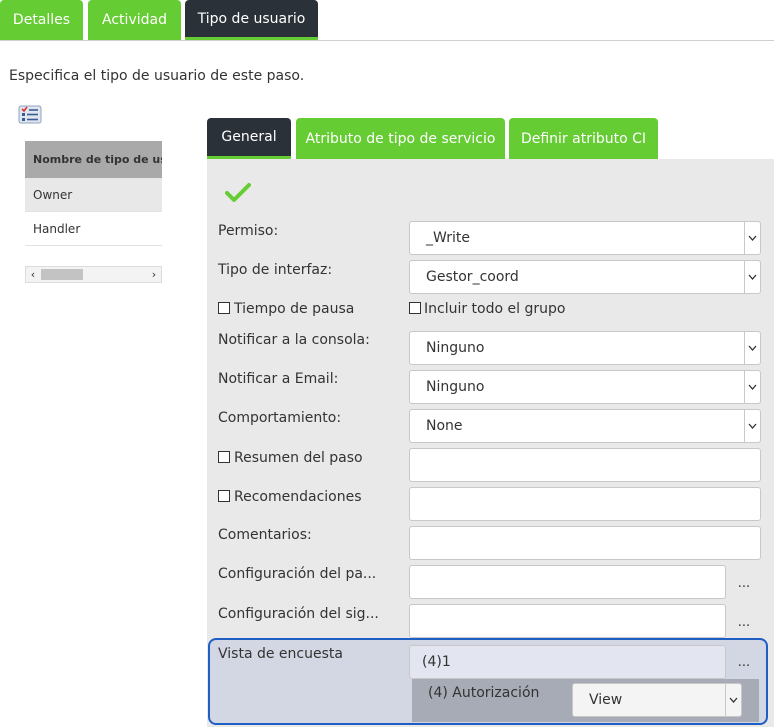 This screenshot has height=727, width=774. I want to click on tiempo-pausa-label: Tiempo de pausa, so click(294, 309).